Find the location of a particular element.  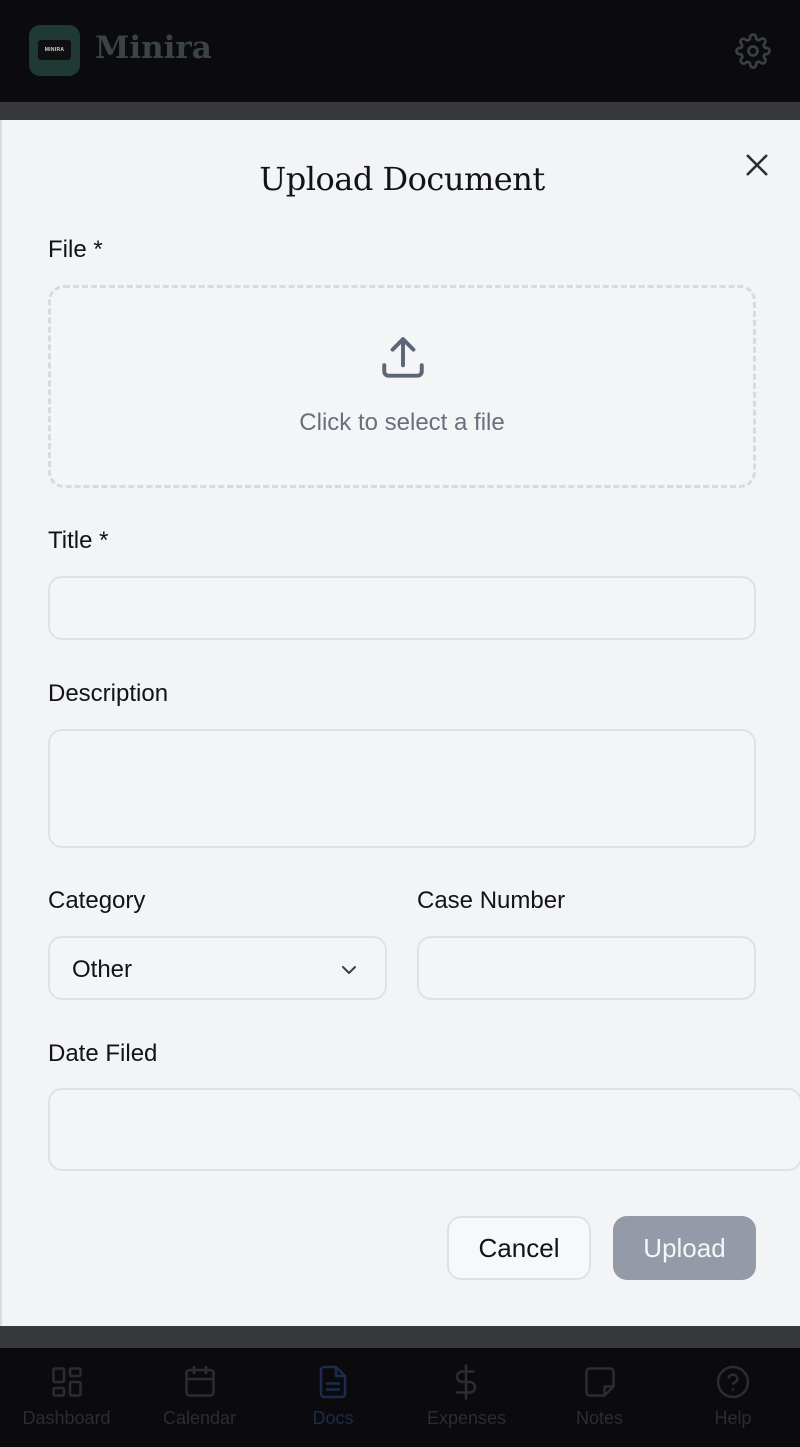

date-filed-input is located at coordinates (424, 1129).